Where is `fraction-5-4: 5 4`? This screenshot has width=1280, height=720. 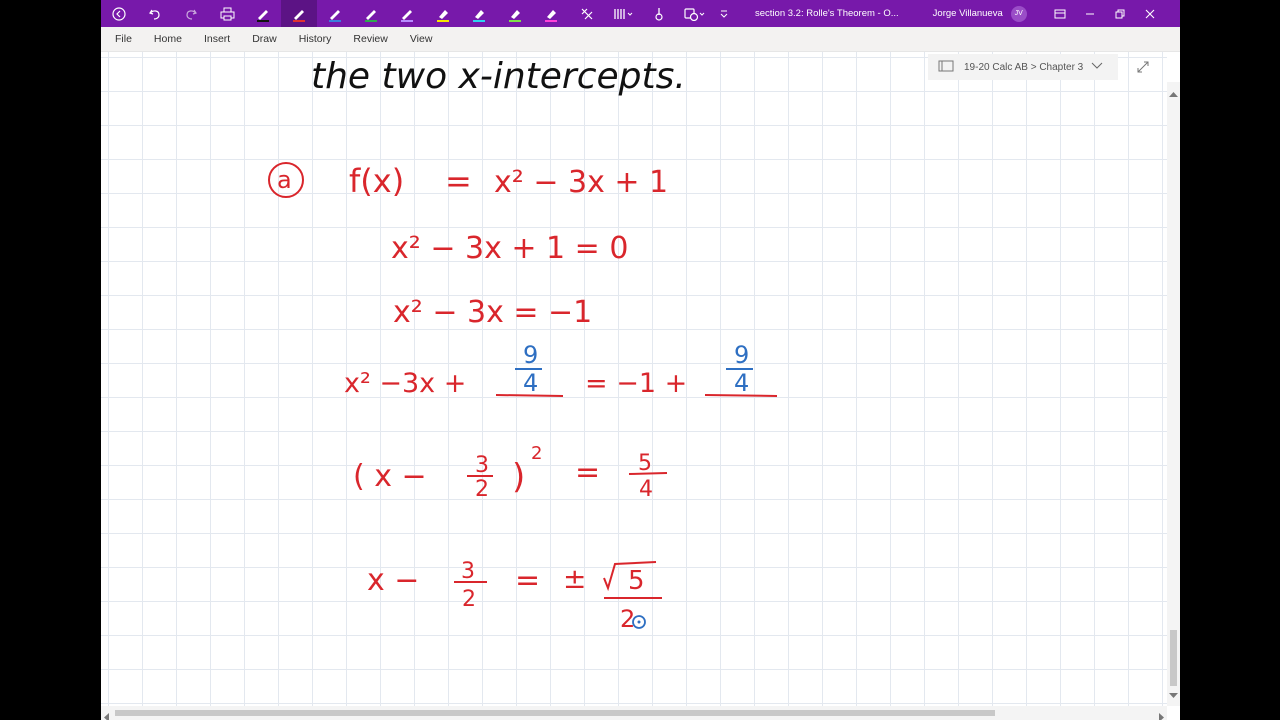
fraction-5-4: 5 4 is located at coordinates (648, 476).